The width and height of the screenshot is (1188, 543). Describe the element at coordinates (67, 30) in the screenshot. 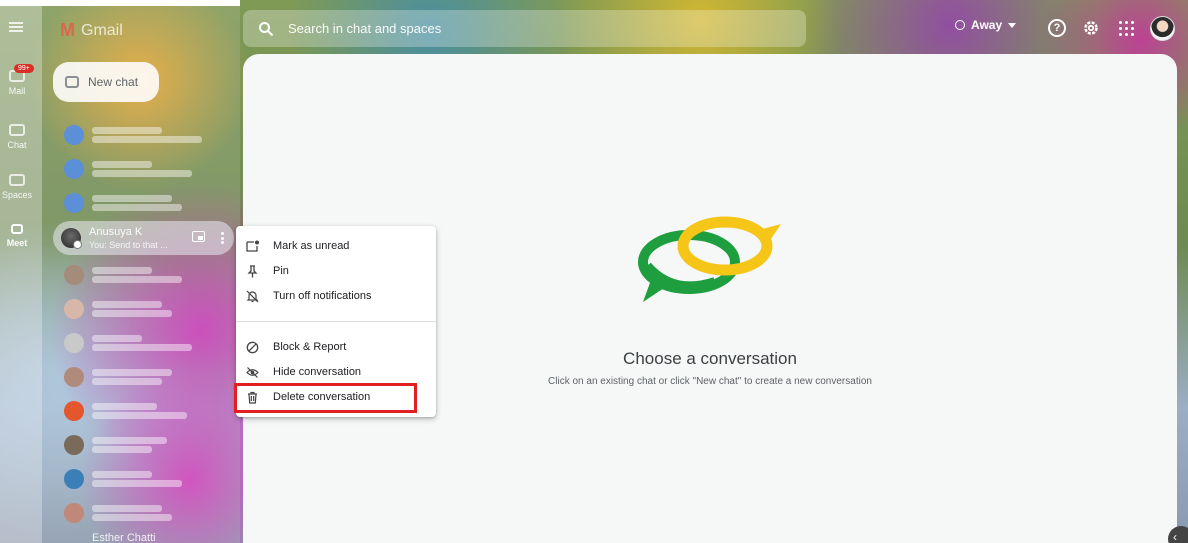

I see `gmail-m-icon: M` at that location.